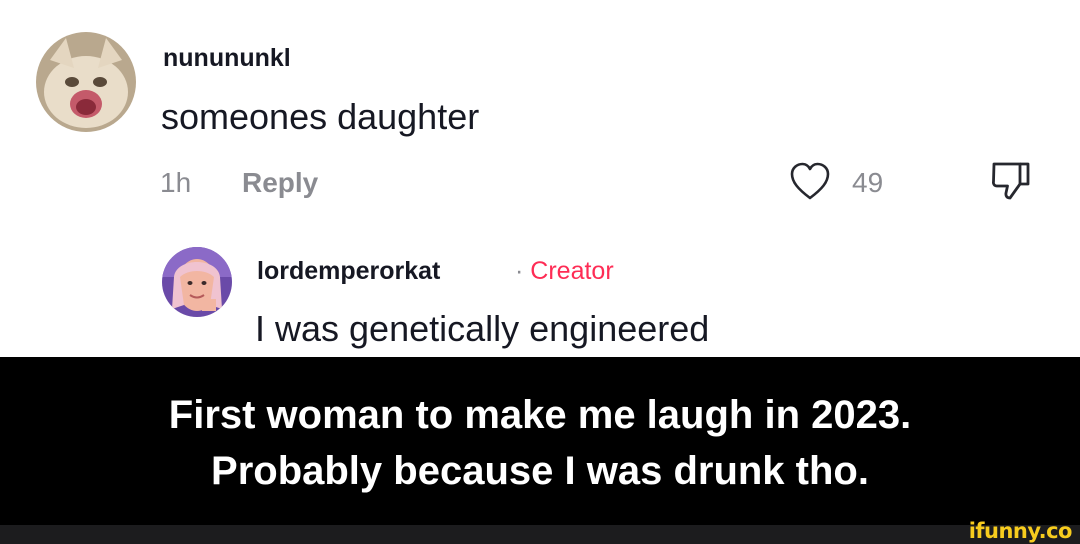 The height and width of the screenshot is (544, 1080). What do you see at coordinates (280, 183) in the screenshot?
I see `reply-button: Reply` at bounding box center [280, 183].